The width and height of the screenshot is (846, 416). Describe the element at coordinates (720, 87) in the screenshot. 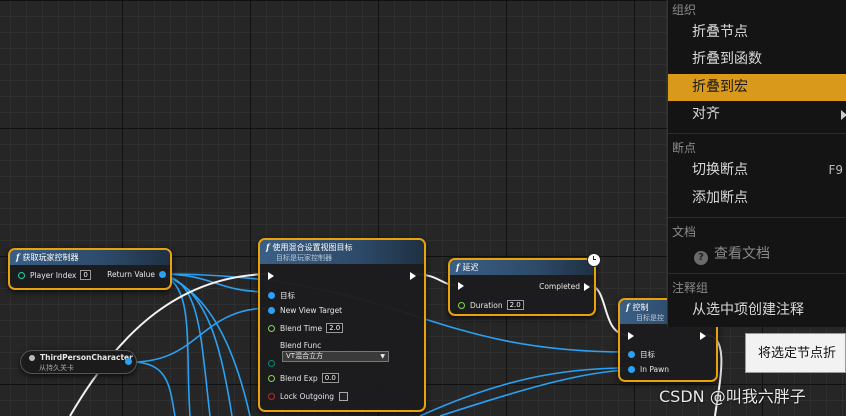

I see `menu-item-label: 折叠到宏` at that location.